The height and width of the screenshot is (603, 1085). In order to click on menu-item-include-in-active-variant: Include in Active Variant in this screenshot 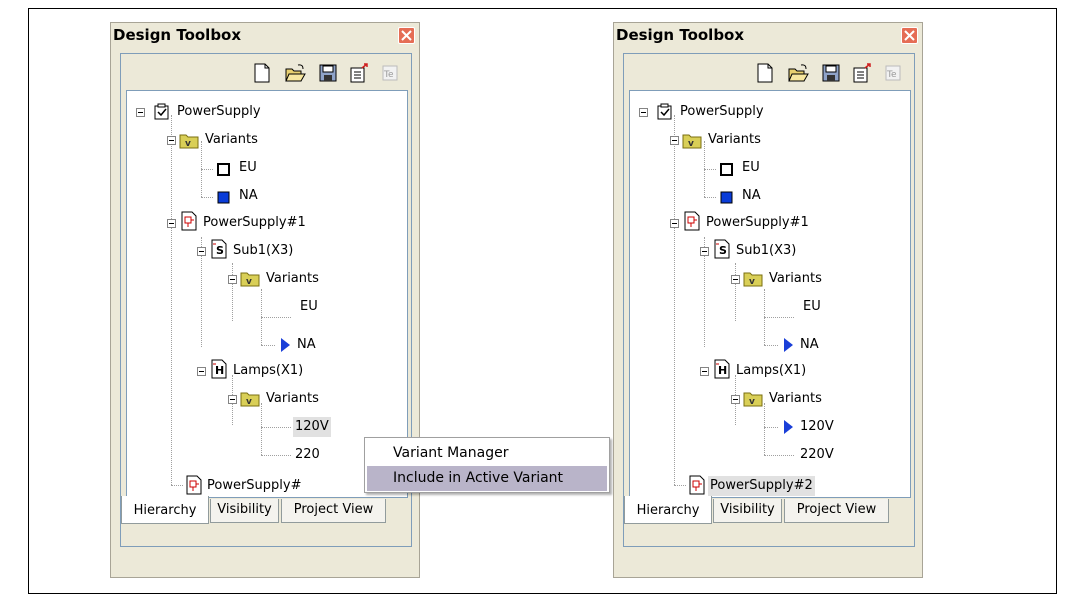, I will do `click(487, 478)`.